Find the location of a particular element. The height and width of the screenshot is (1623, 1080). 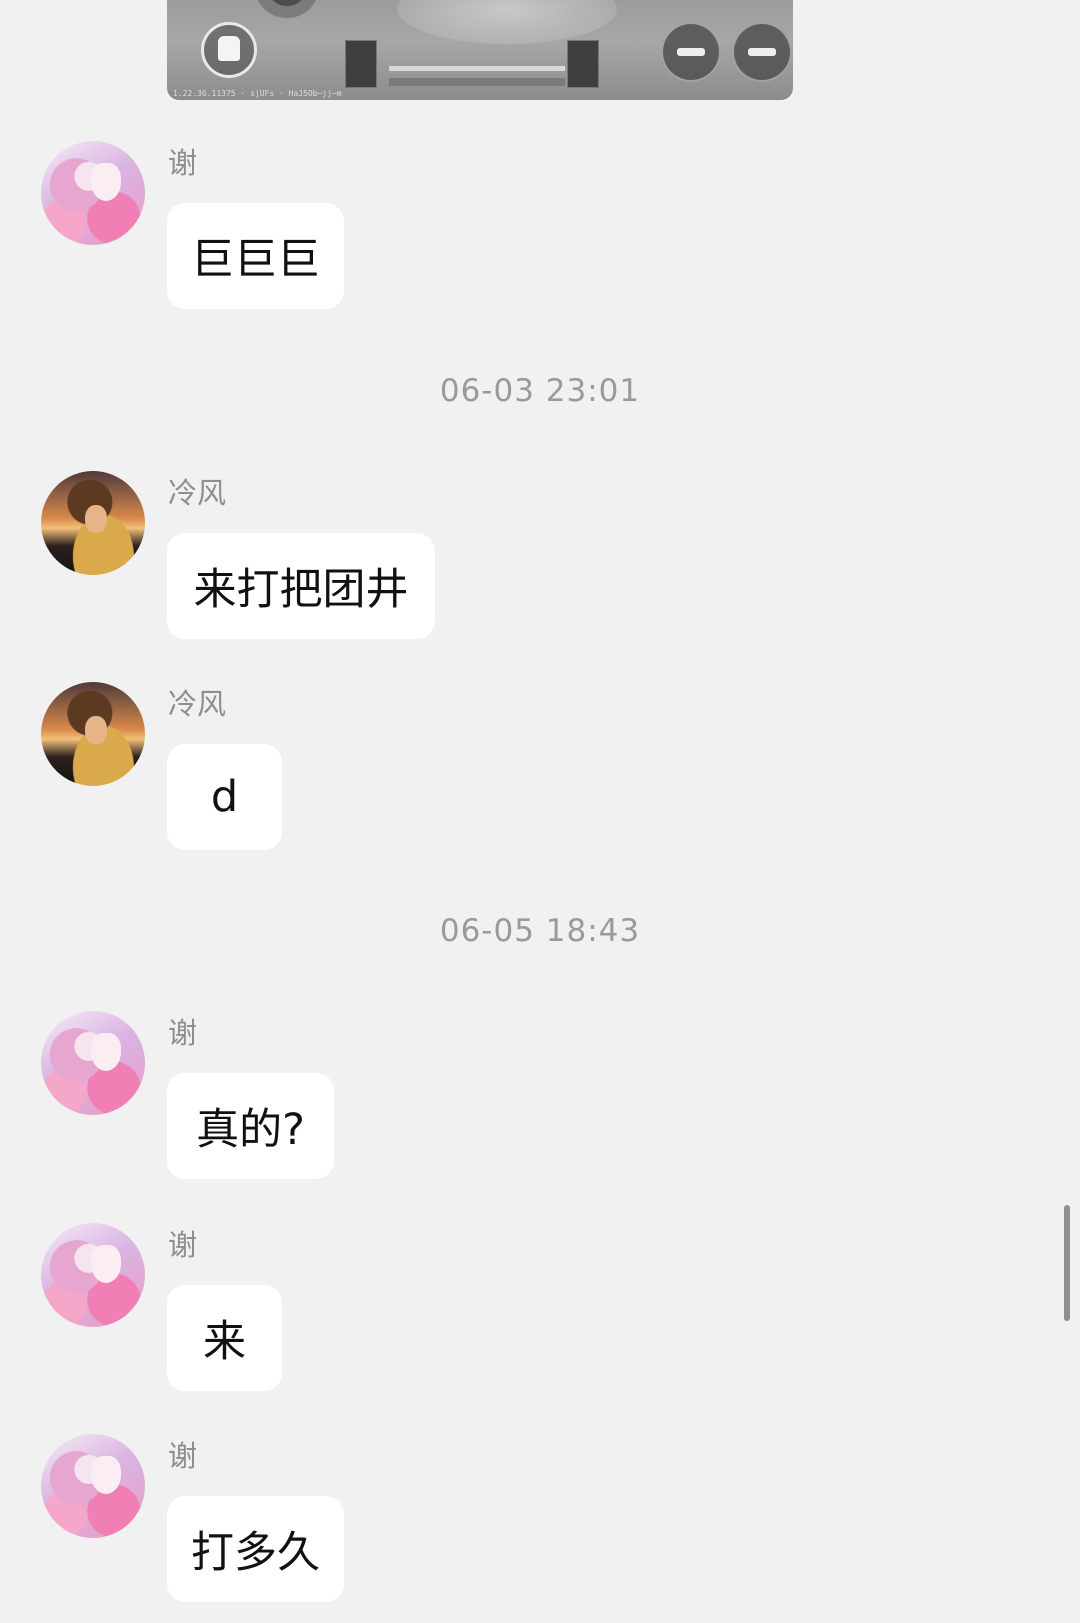

message-bubble: 真的? is located at coordinates (250, 1126).